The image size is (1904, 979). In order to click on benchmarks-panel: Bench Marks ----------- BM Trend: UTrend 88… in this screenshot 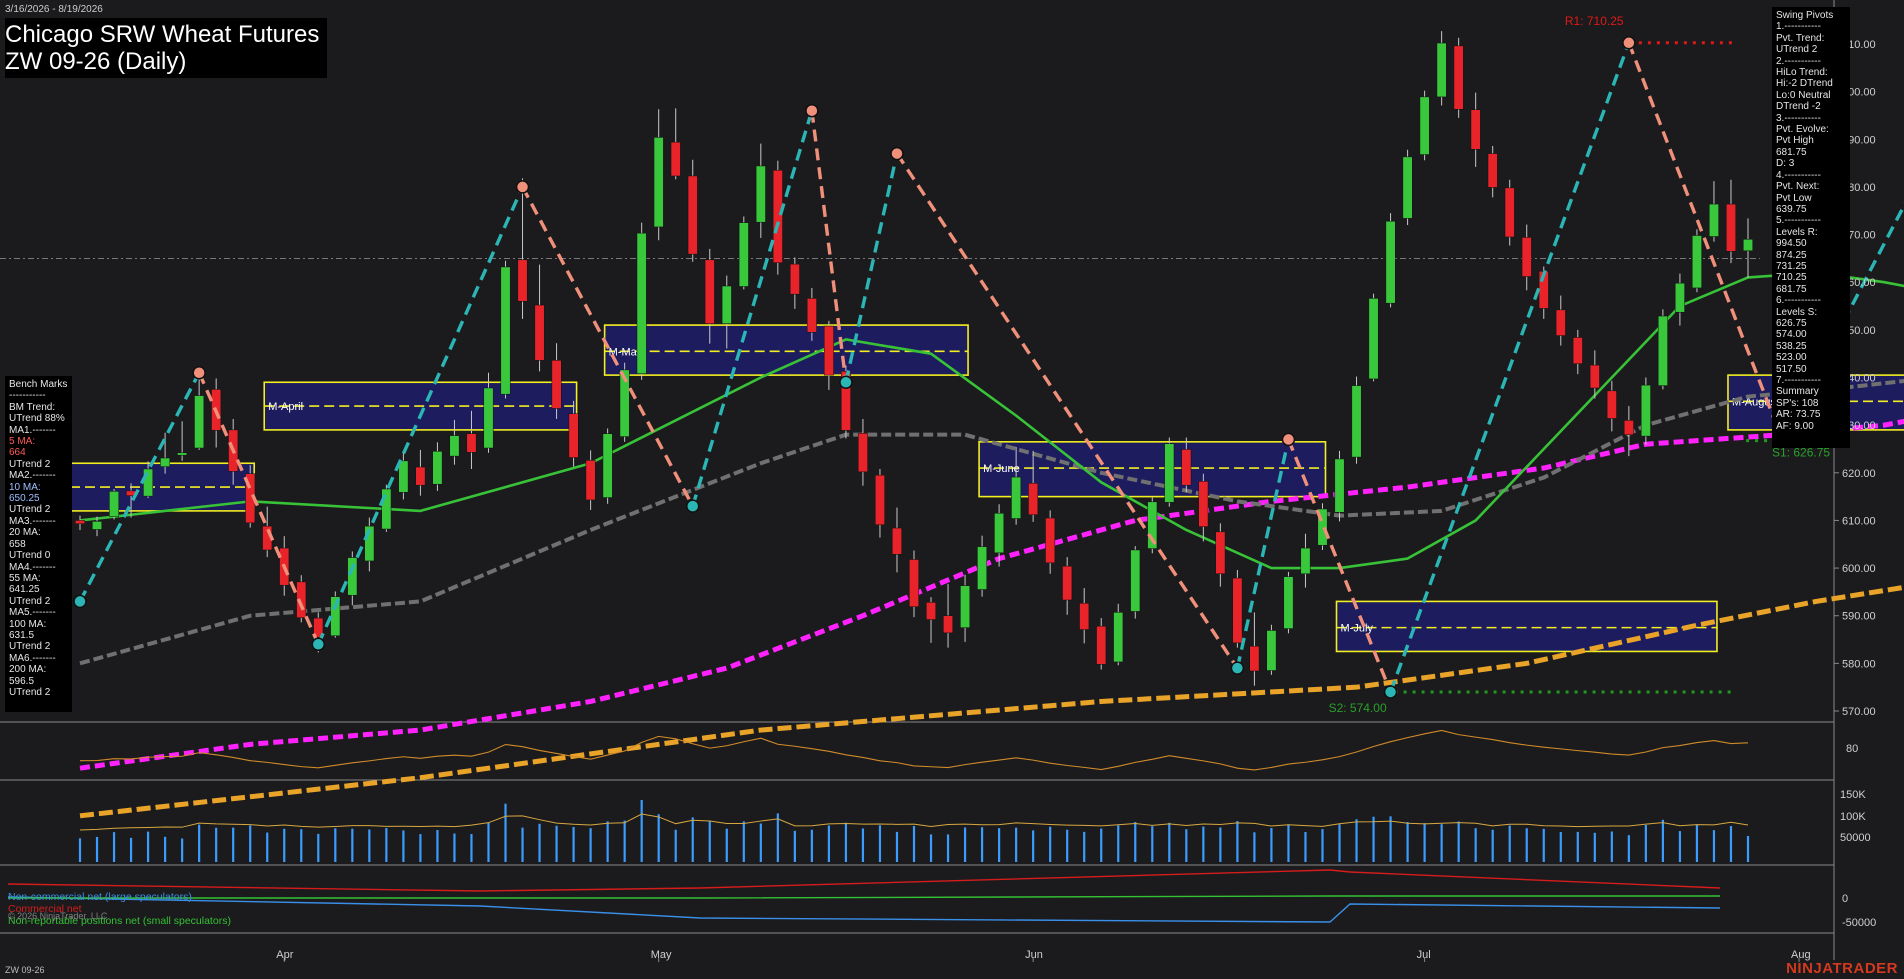, I will do `click(38, 544)`.